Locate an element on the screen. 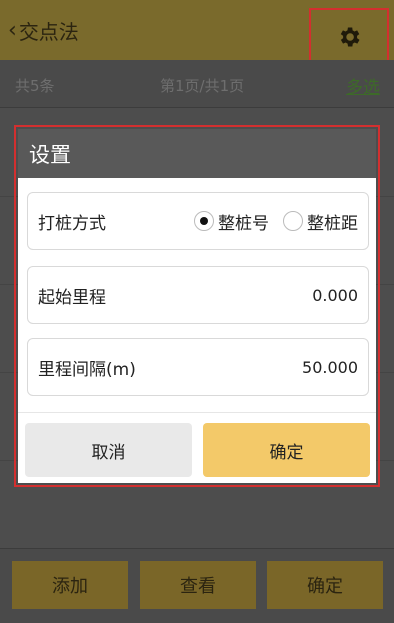 Image resolution: width=394 pixels, height=623 pixels. start-mileage-field: 起始里程 0.000 is located at coordinates (198, 295).